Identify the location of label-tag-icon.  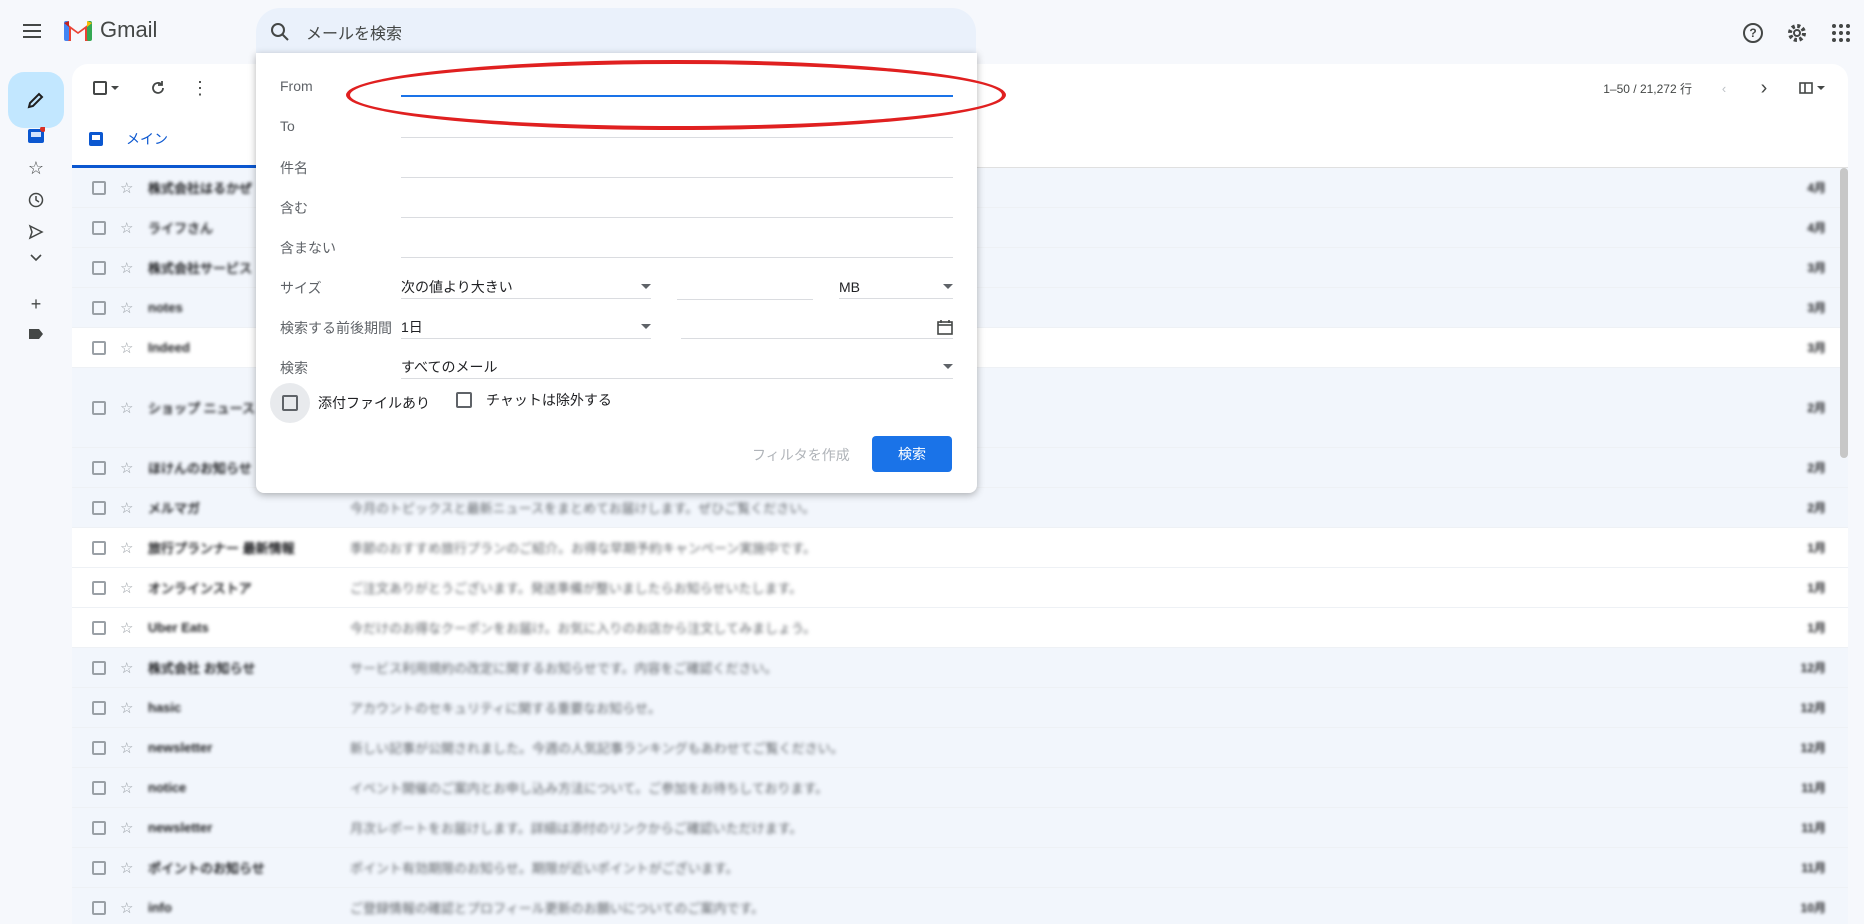
(36, 334).